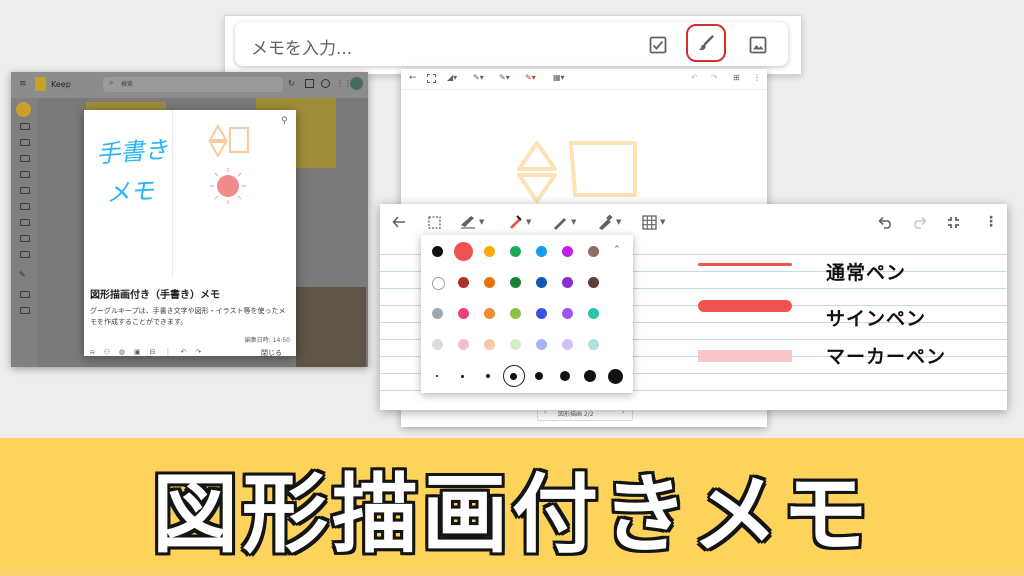 The height and width of the screenshot is (576, 1024). Describe the element at coordinates (758, 45) in the screenshot. I see `image-icon` at that location.